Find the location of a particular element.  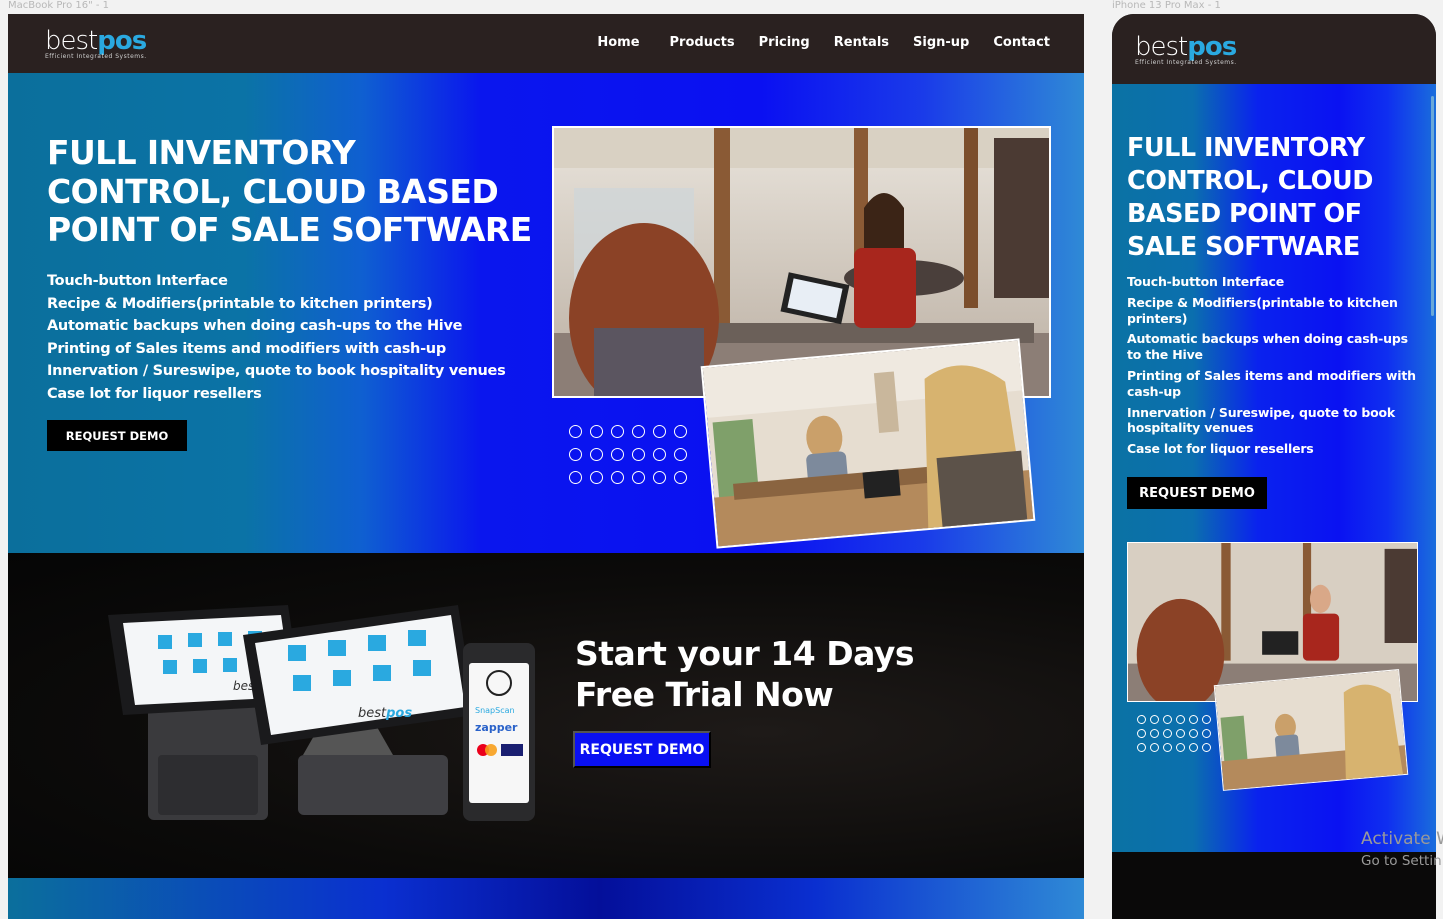

request-demo-button: REQUEST DEMO is located at coordinates (117, 435).